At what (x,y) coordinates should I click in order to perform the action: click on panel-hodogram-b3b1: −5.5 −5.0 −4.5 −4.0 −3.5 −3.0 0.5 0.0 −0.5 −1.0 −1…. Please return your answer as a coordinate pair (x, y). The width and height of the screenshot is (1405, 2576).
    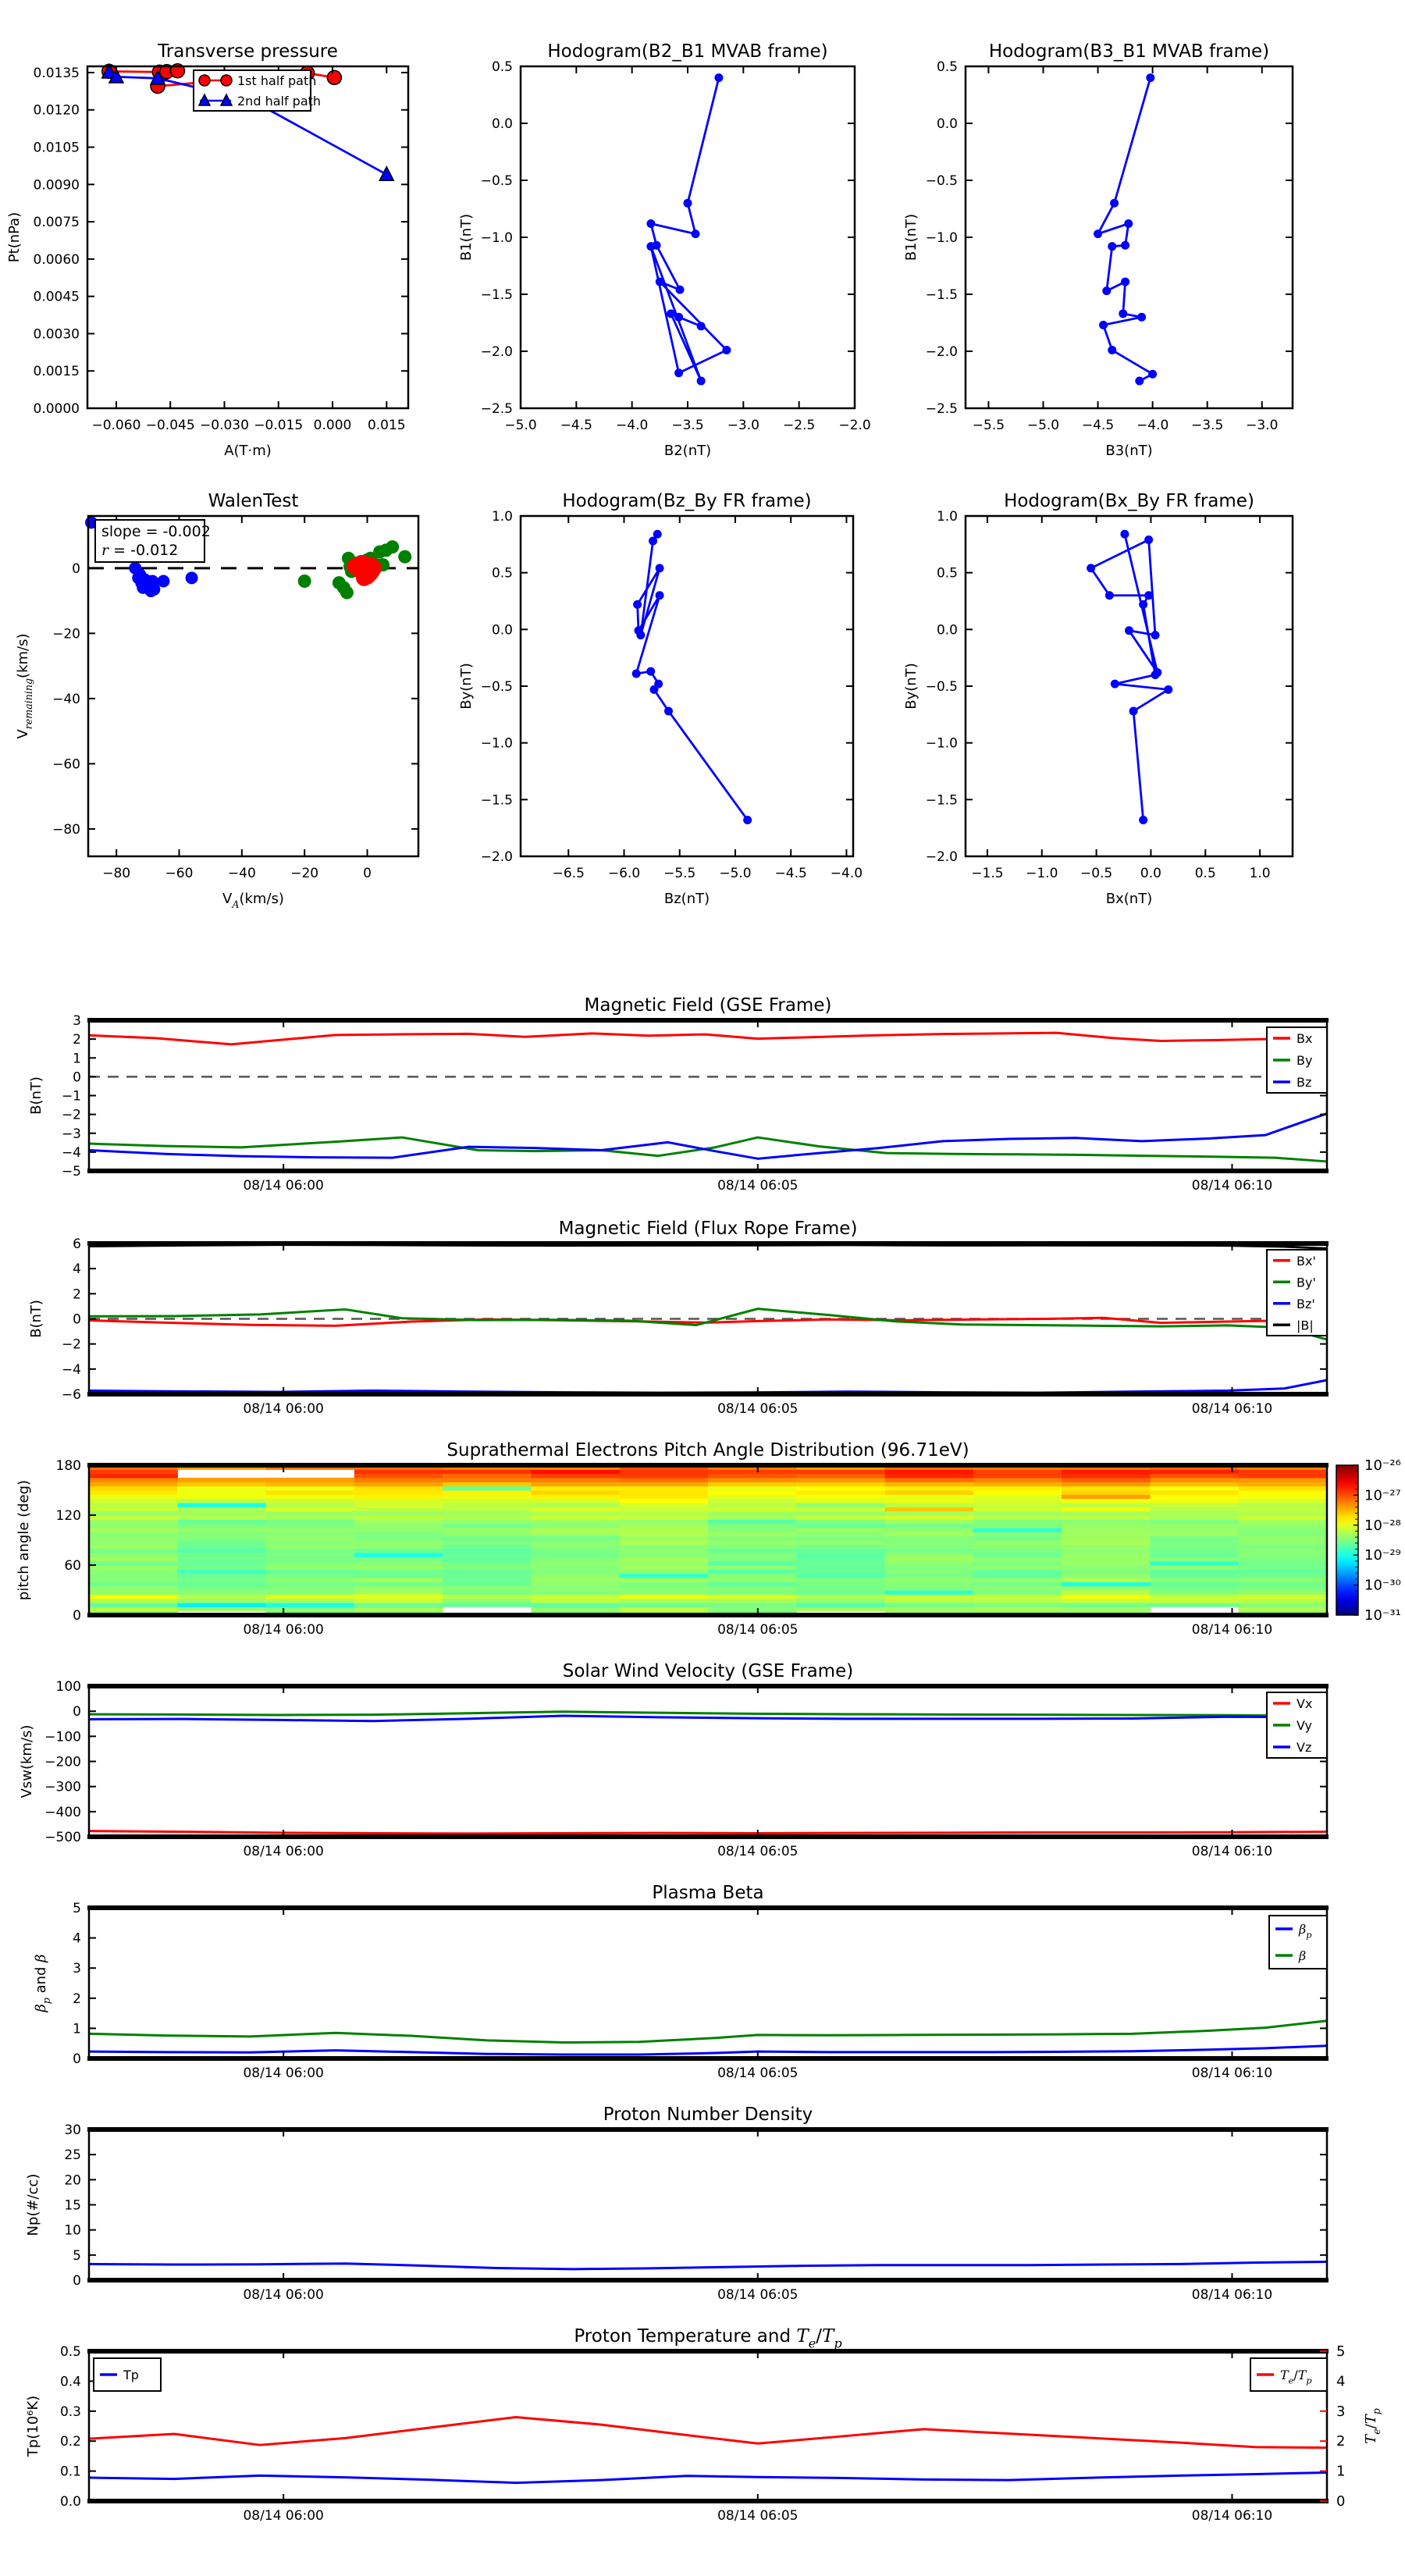
    Looking at the image, I should click on (1098, 250).